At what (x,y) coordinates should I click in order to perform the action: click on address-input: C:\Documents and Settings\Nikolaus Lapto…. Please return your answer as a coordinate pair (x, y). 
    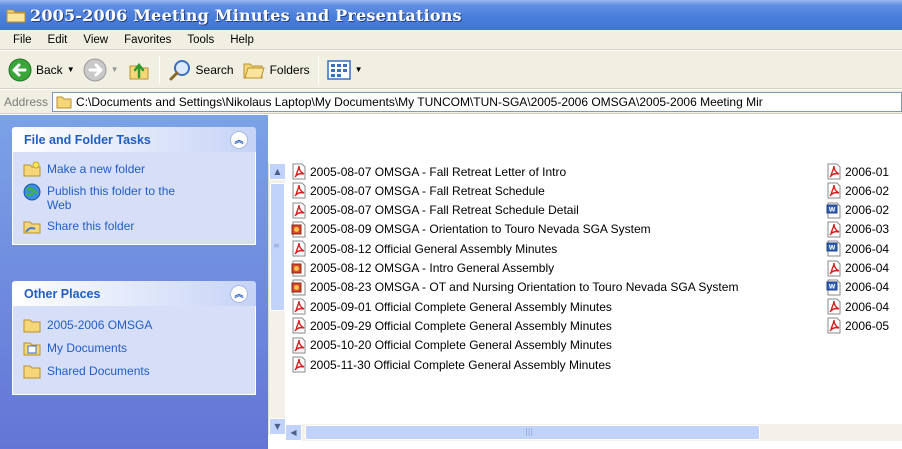
    Looking at the image, I should click on (477, 101).